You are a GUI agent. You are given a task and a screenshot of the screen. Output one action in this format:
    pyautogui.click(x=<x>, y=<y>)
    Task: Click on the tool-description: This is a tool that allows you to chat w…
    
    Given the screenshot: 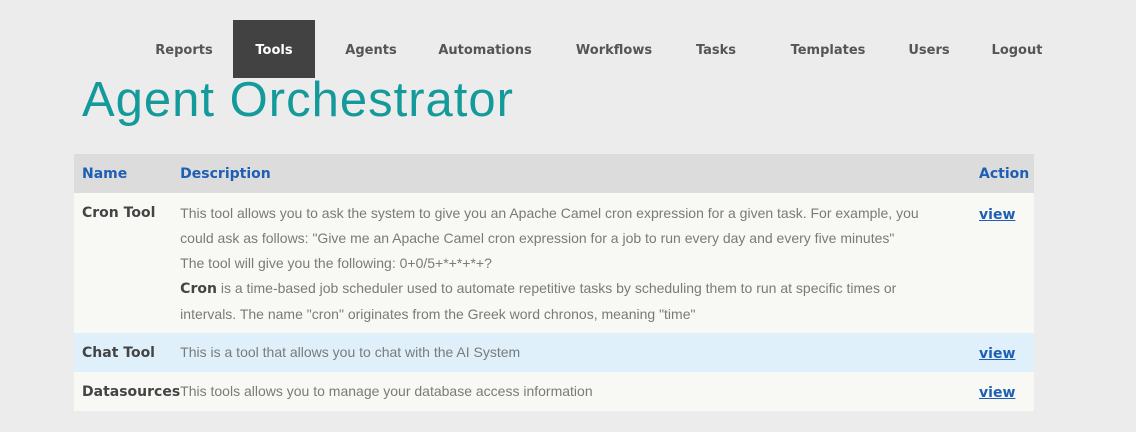 What is the action you would take?
    pyautogui.click(x=576, y=352)
    